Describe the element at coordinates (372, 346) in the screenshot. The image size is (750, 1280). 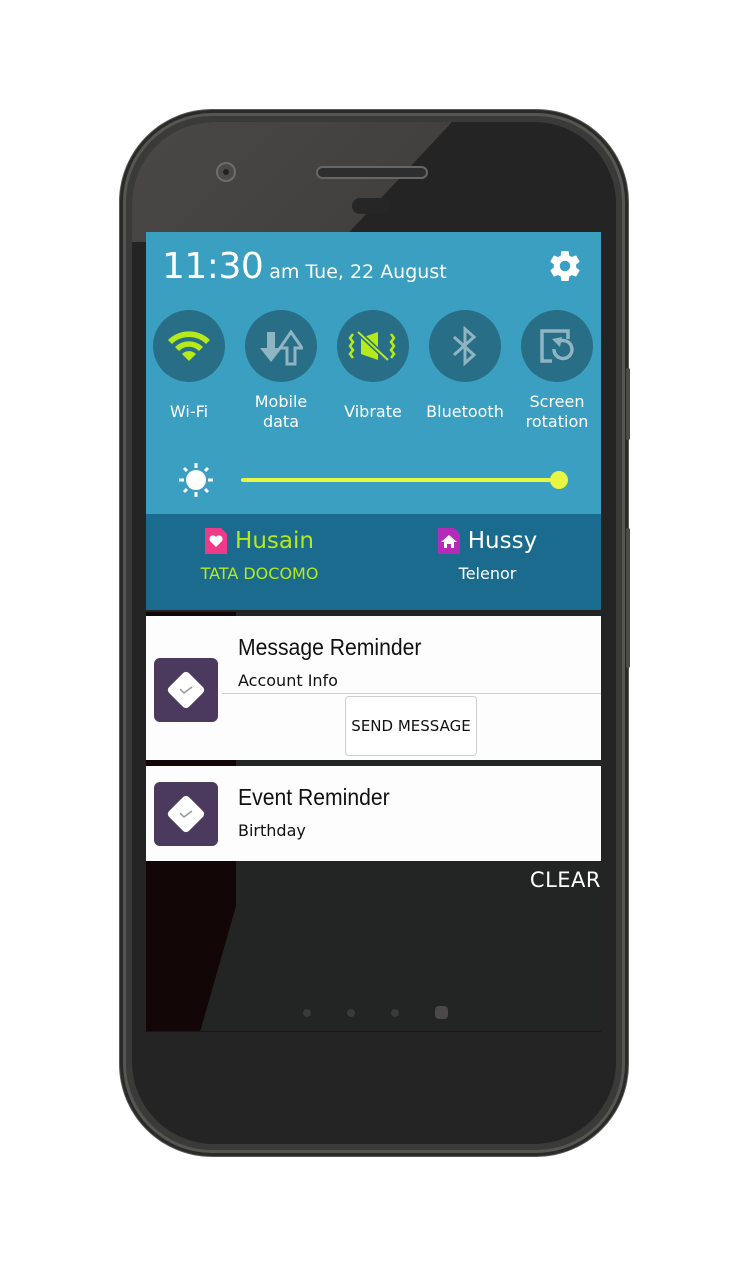
I see `vibrate-icon` at that location.